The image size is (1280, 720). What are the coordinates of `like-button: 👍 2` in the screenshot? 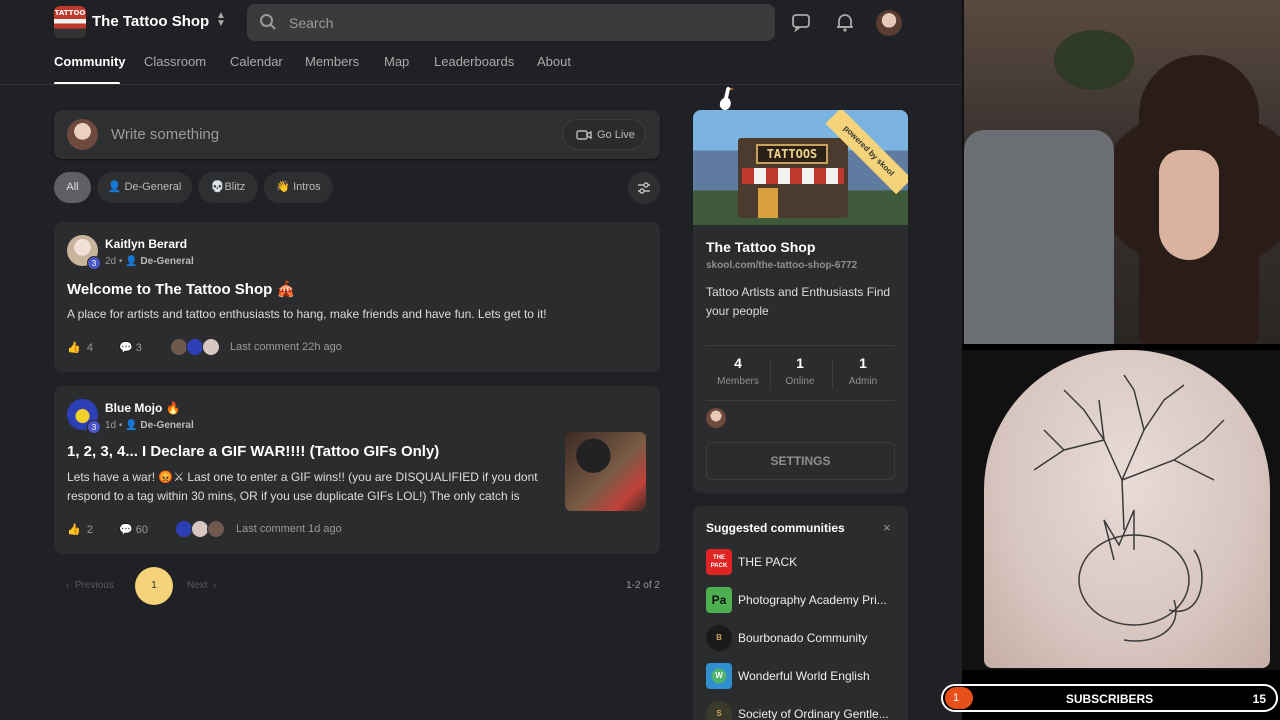 It's located at (80, 529).